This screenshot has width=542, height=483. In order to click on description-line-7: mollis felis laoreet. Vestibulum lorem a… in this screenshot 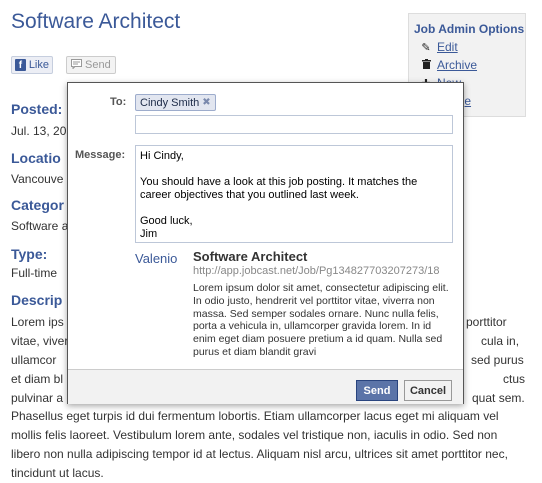, I will do `click(254, 435)`.